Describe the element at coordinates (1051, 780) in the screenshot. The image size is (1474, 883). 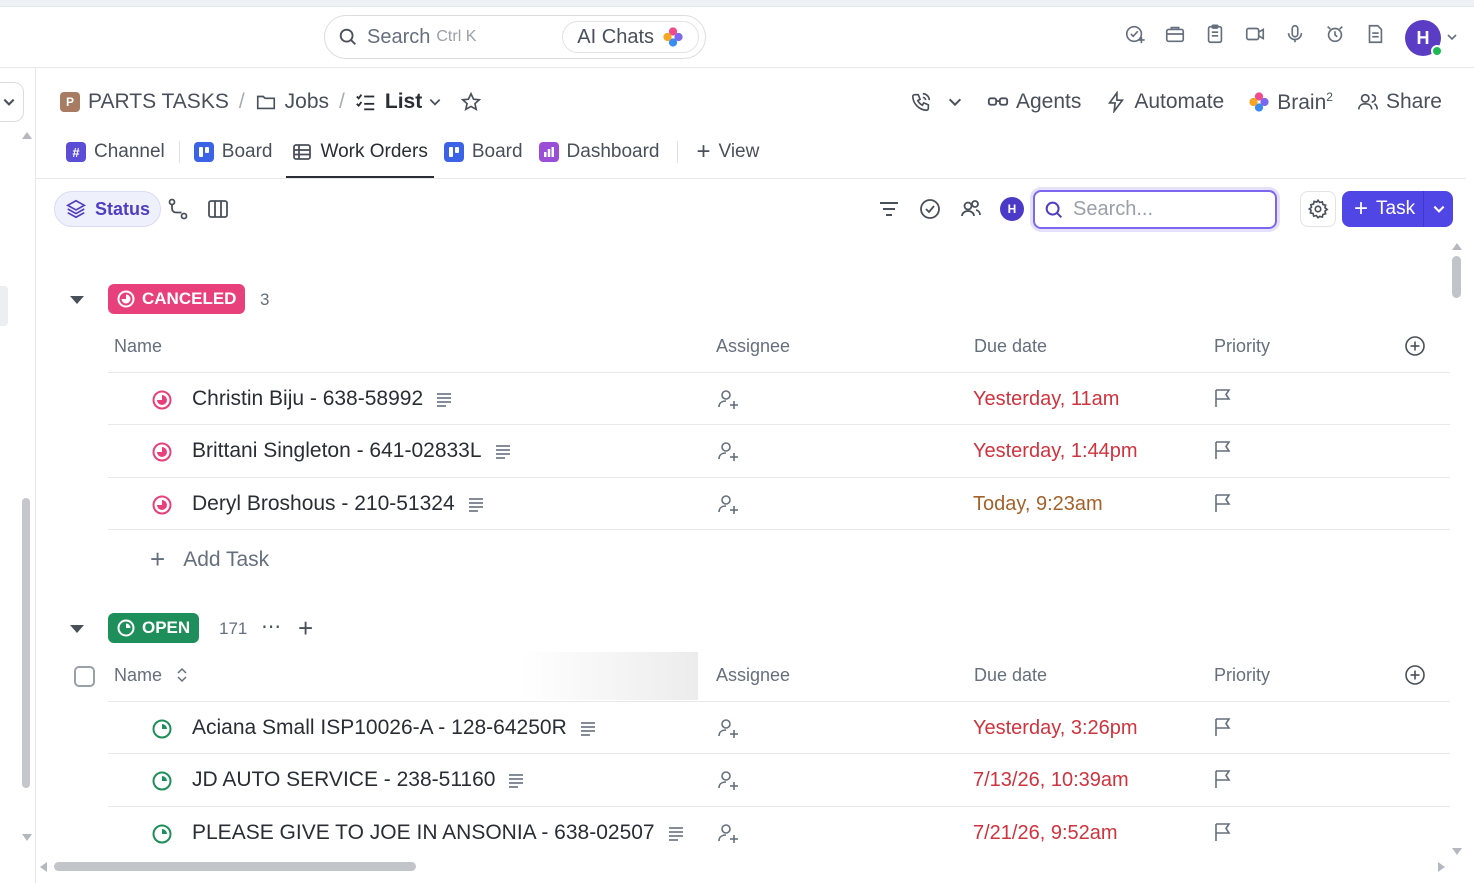
I see `task-due-date: 7/13/26, 10:39am` at that location.